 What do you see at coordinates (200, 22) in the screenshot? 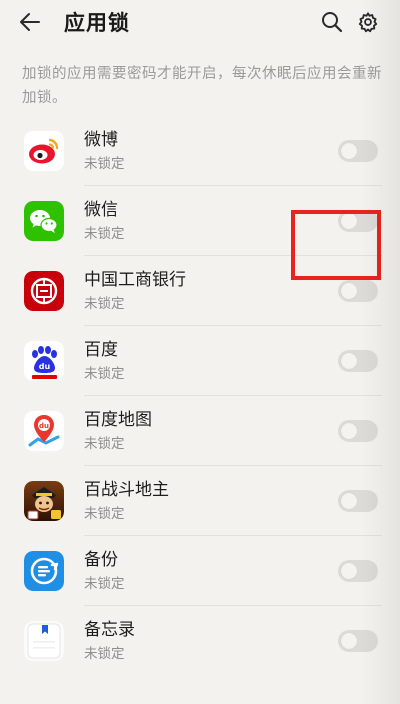
I see `app-bar: 应用锁` at bounding box center [200, 22].